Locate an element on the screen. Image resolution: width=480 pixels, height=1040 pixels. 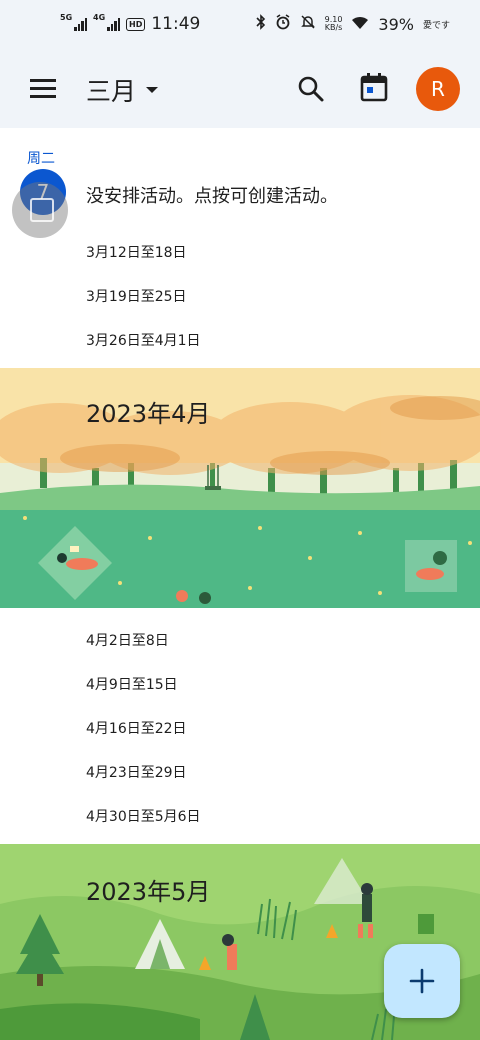
alarm-icon is located at coordinates (283, 24).